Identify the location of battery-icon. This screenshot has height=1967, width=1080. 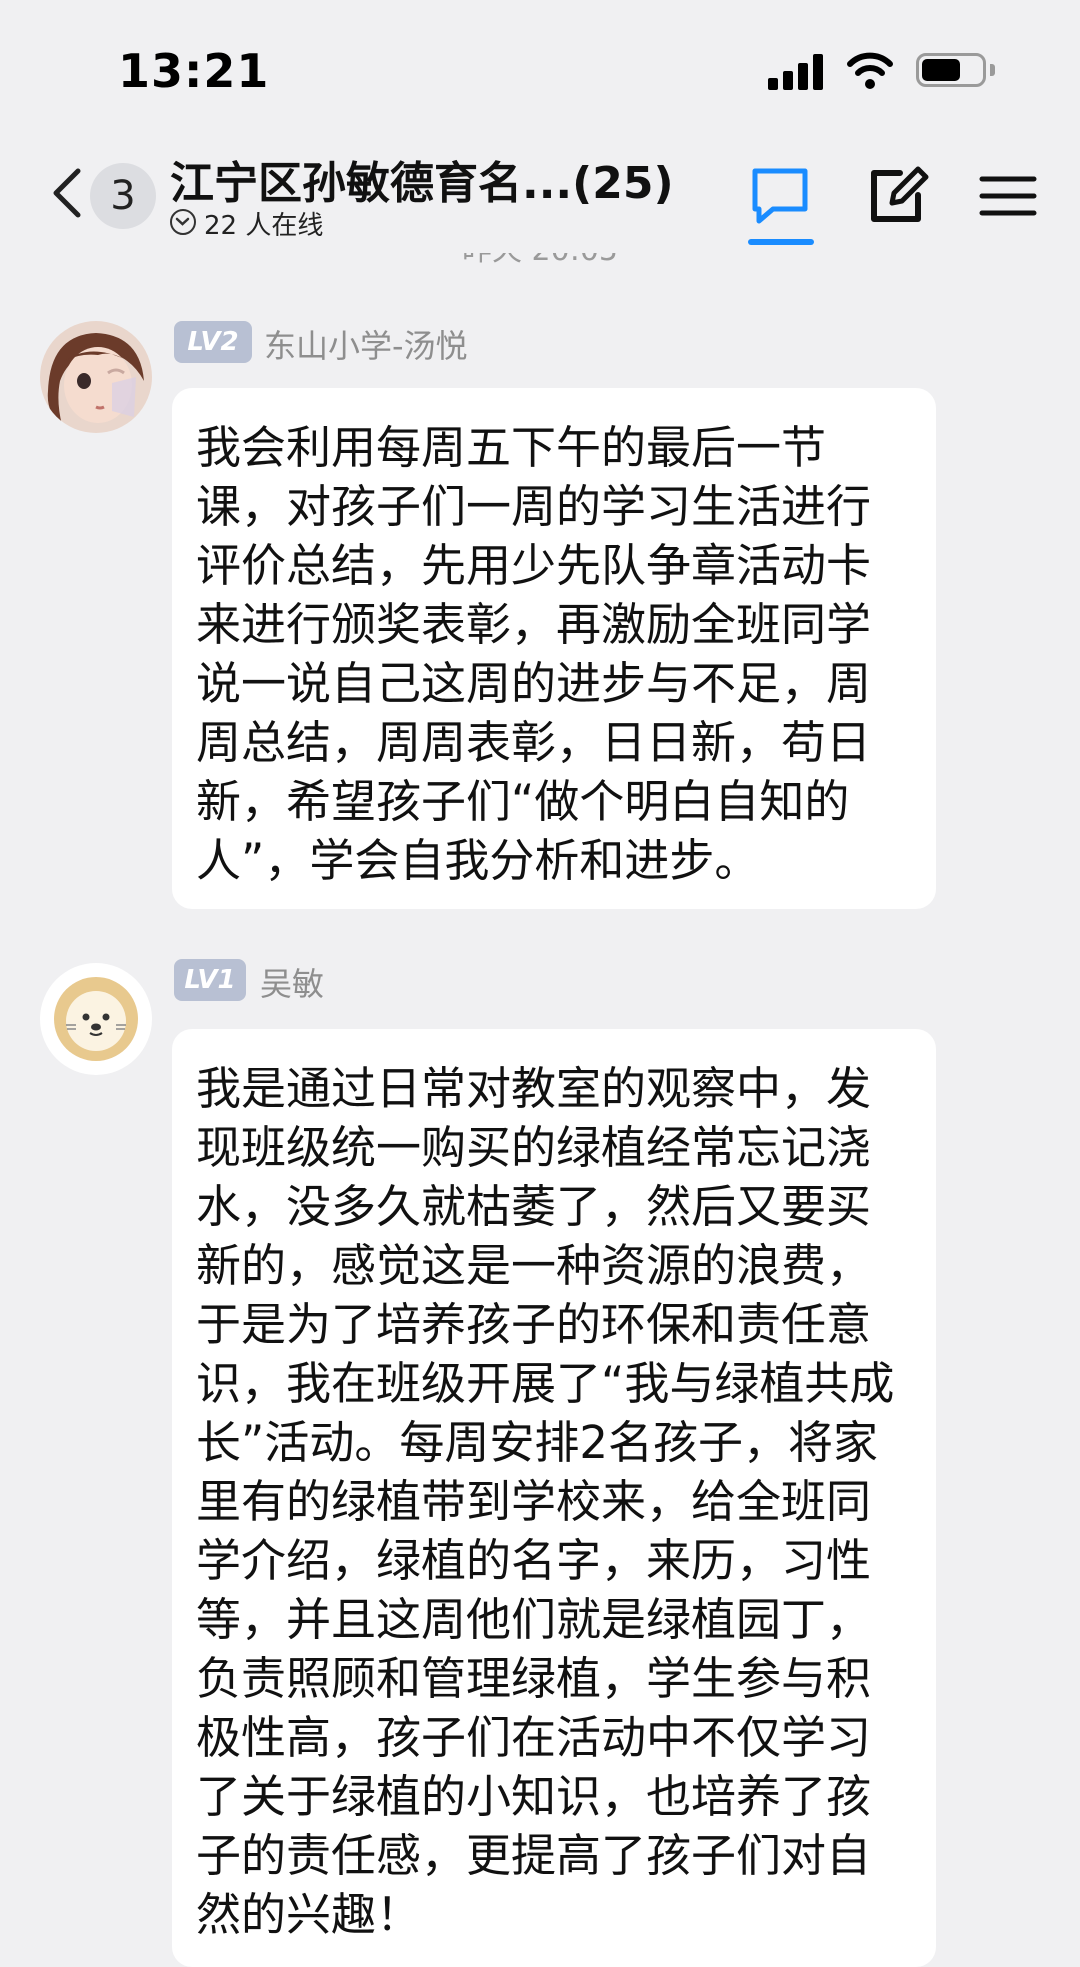
(951, 70).